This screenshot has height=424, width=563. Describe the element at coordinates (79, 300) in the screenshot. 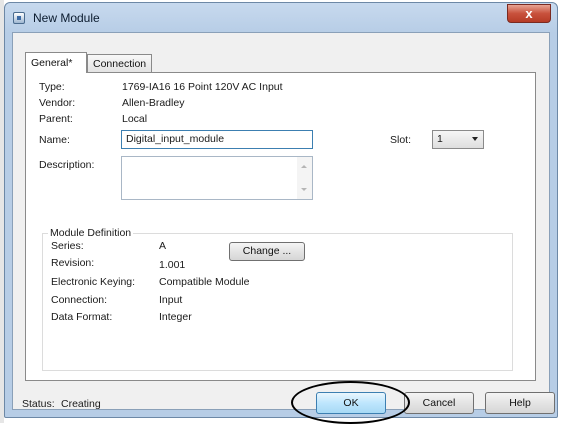

I see `connection-label: Connection:` at that location.